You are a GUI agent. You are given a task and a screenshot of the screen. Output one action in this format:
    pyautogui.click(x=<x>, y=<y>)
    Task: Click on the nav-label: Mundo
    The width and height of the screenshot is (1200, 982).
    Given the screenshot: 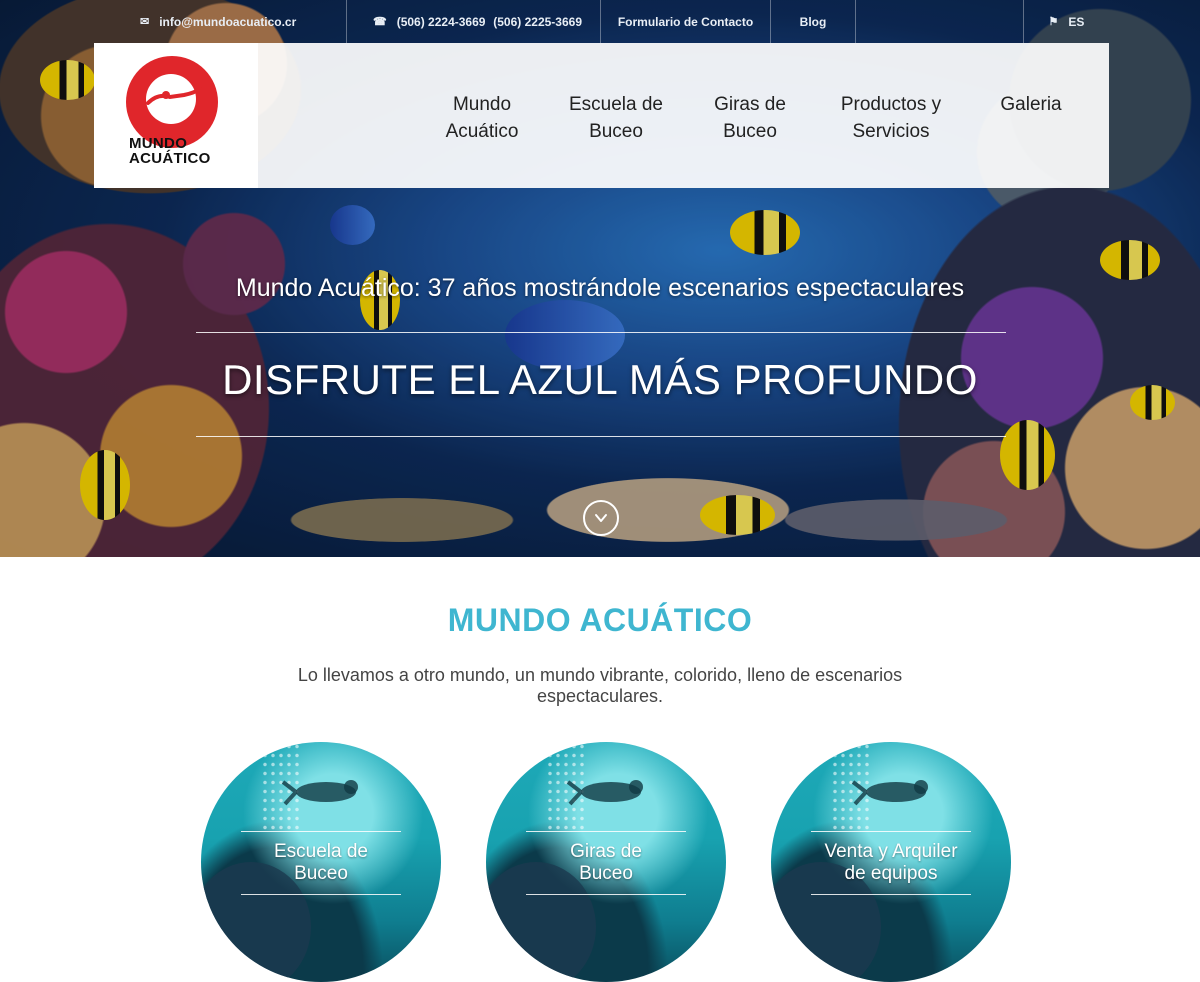 What is the action you would take?
    pyautogui.click(x=482, y=104)
    